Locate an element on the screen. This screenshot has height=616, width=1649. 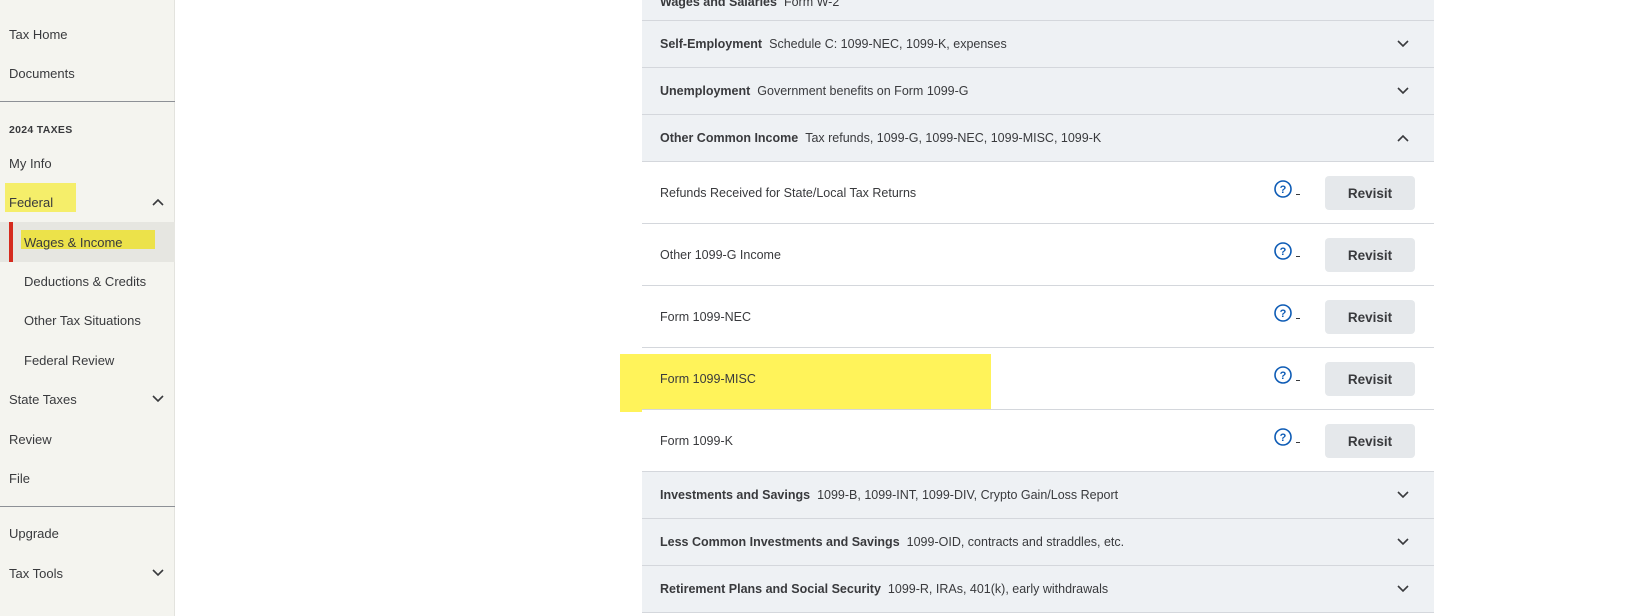
sidebar-item-tax-home: Tax Home is located at coordinates (87, 34).